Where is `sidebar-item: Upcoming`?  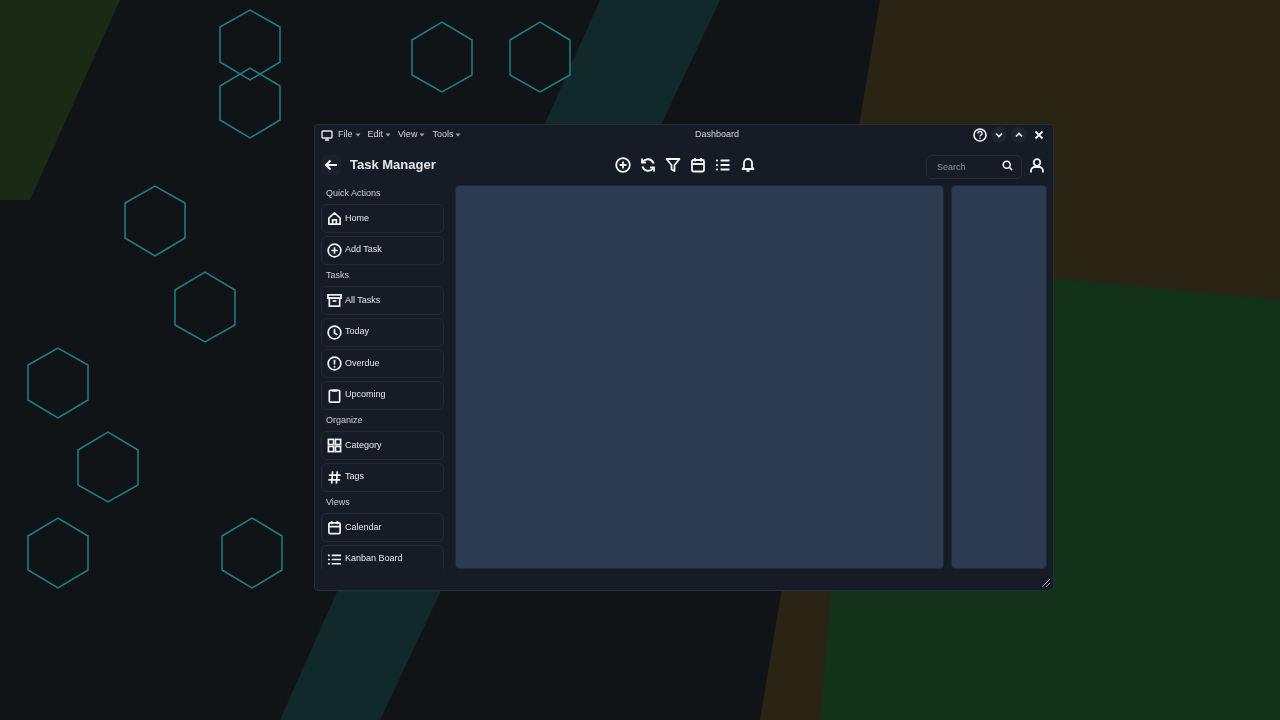
sidebar-item: Upcoming is located at coordinates (383, 395).